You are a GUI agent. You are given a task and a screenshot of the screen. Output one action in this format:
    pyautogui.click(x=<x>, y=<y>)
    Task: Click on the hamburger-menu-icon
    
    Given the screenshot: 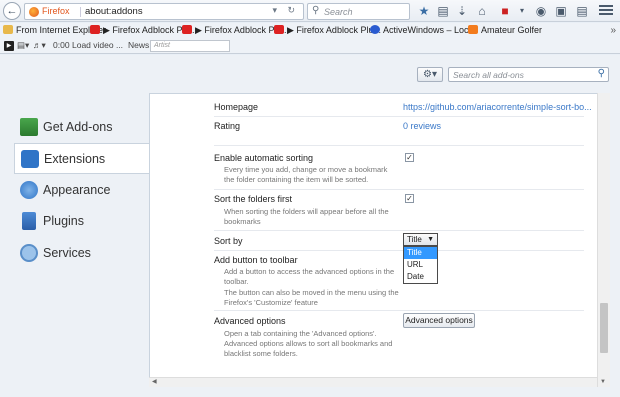 What is the action you would take?
    pyautogui.click(x=606, y=11)
    